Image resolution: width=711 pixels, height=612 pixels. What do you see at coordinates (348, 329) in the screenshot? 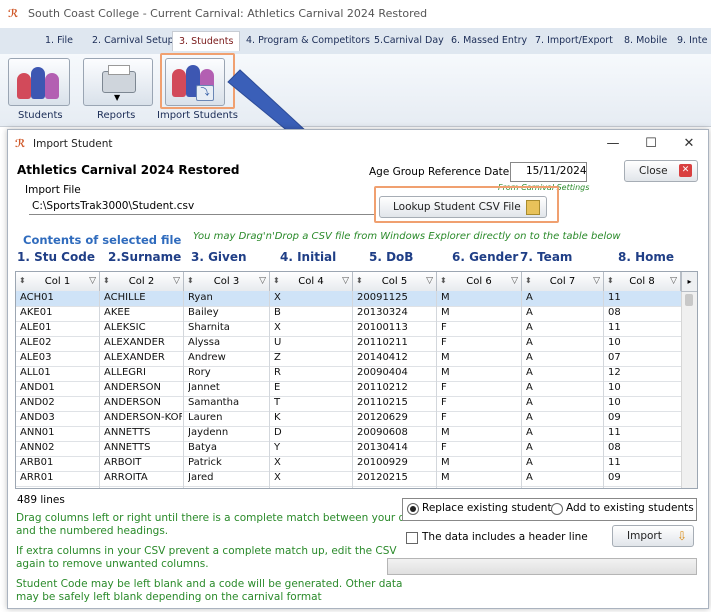
I see `table-row: ALE01 ALEKSIC Sharnita X 20100113 F A 11` at bounding box center [348, 329].